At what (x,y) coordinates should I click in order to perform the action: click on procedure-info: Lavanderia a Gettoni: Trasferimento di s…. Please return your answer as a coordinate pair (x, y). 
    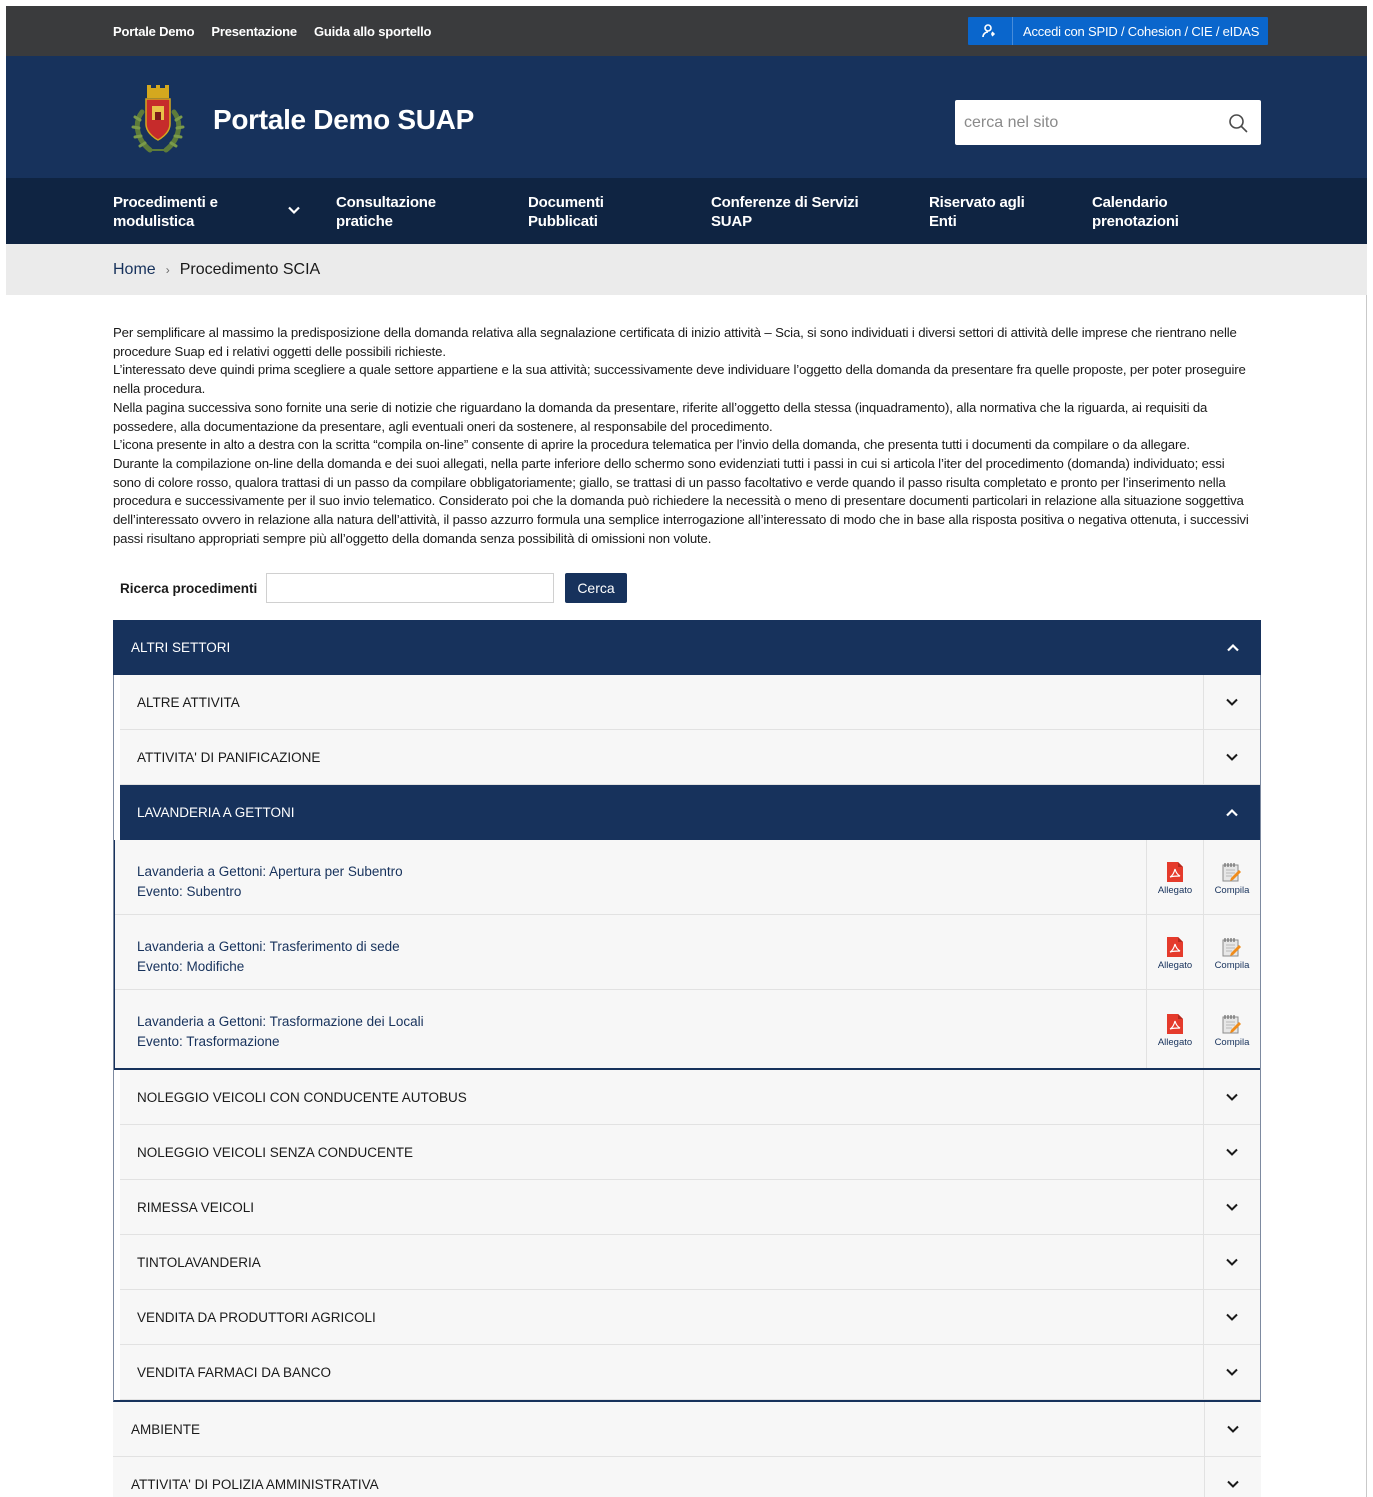
    Looking at the image, I should click on (268, 957).